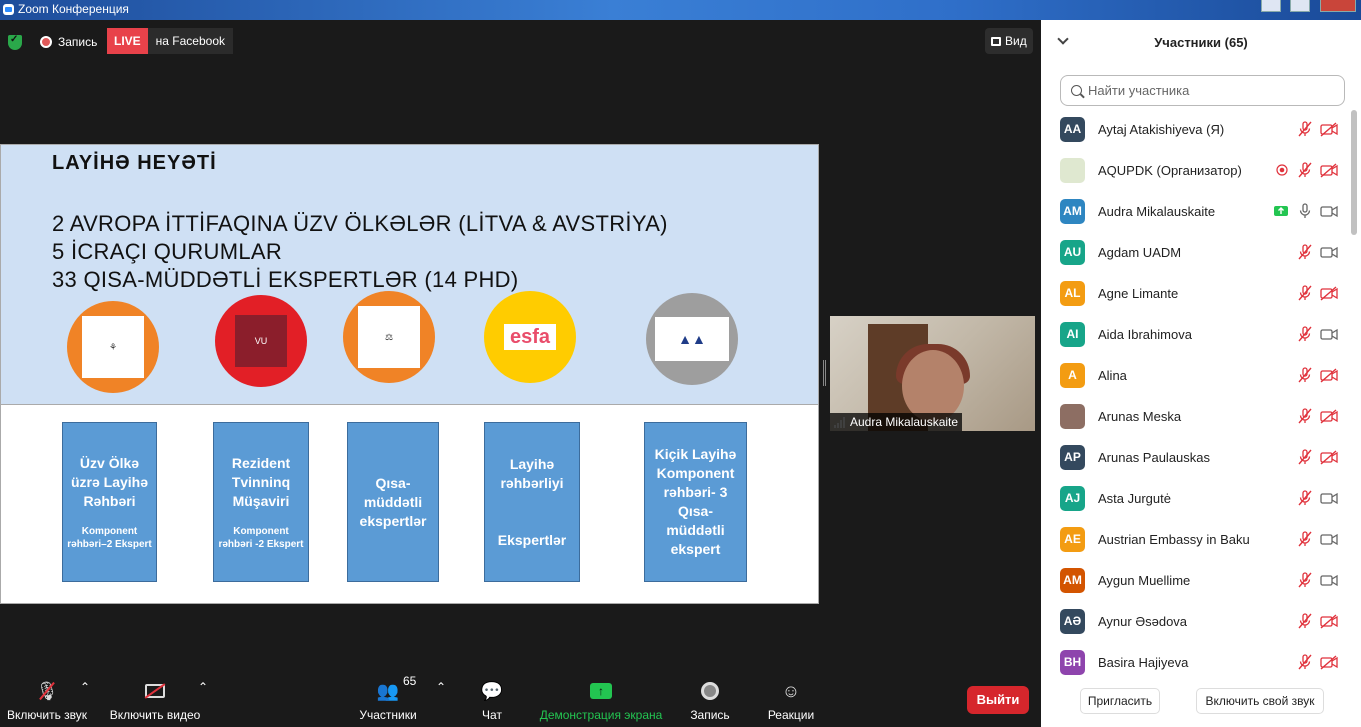  I want to click on unmute-self-button: Включить свой звук, so click(1260, 701).